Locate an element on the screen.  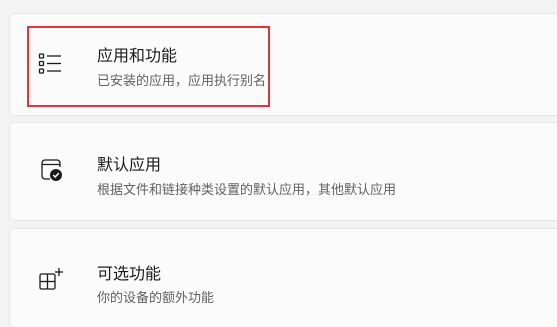
item-title: 应用和功能 is located at coordinates (137, 55).